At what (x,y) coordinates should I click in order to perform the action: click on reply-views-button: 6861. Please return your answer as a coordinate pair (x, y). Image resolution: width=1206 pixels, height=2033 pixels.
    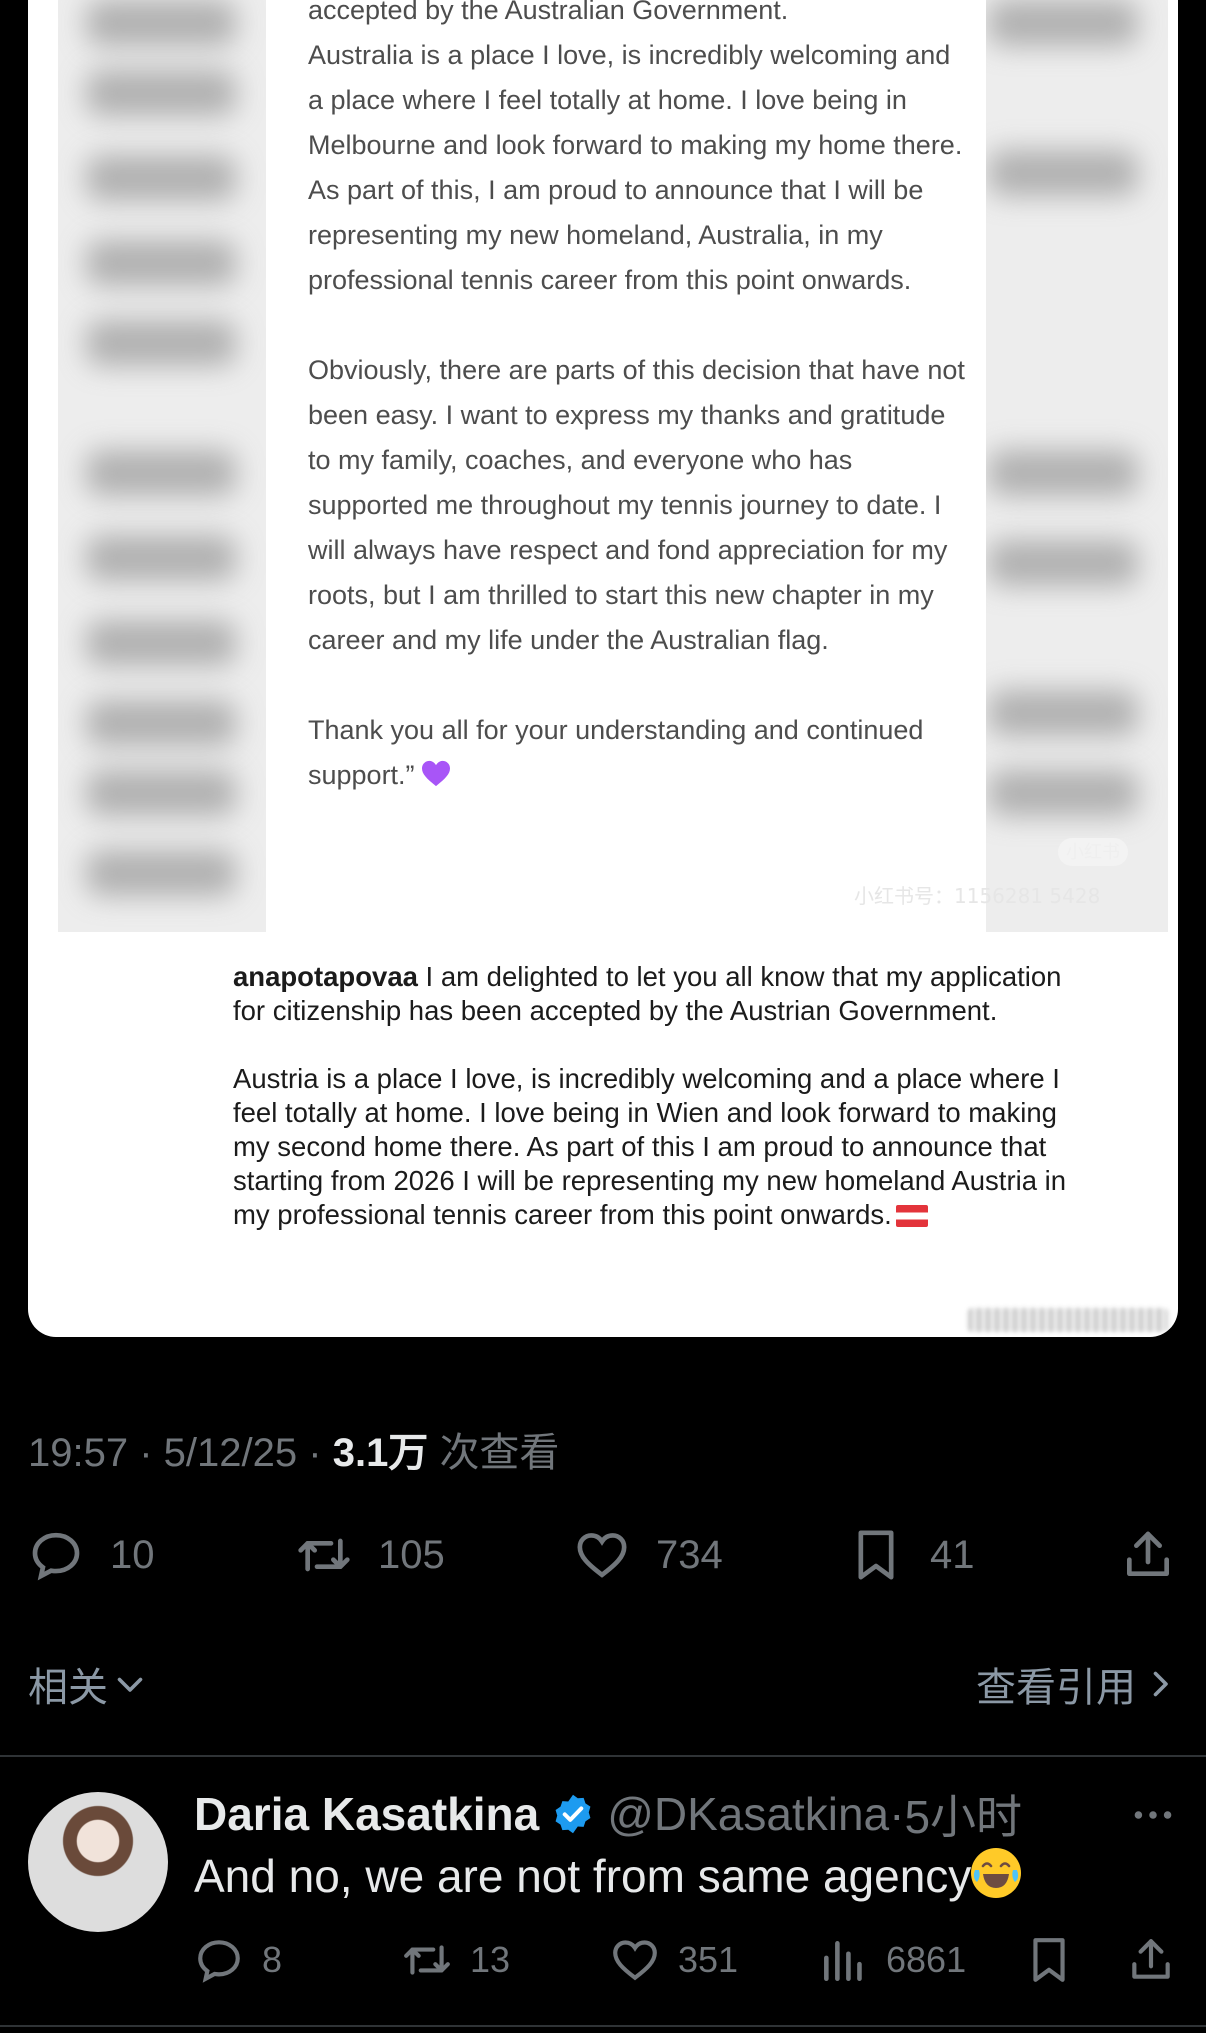
    Looking at the image, I should click on (892, 1960).